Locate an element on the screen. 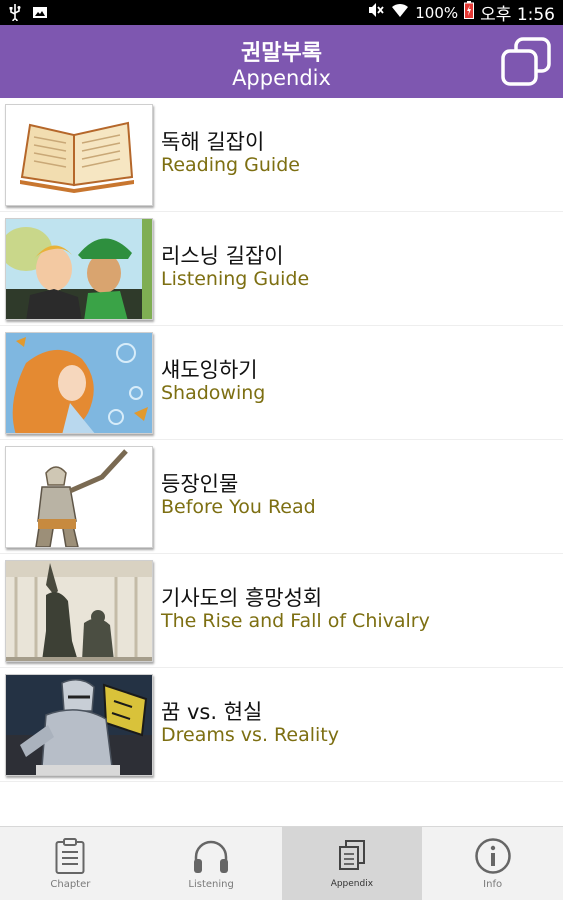  item-title-en: Dreams vs. Reality is located at coordinates (250, 735).